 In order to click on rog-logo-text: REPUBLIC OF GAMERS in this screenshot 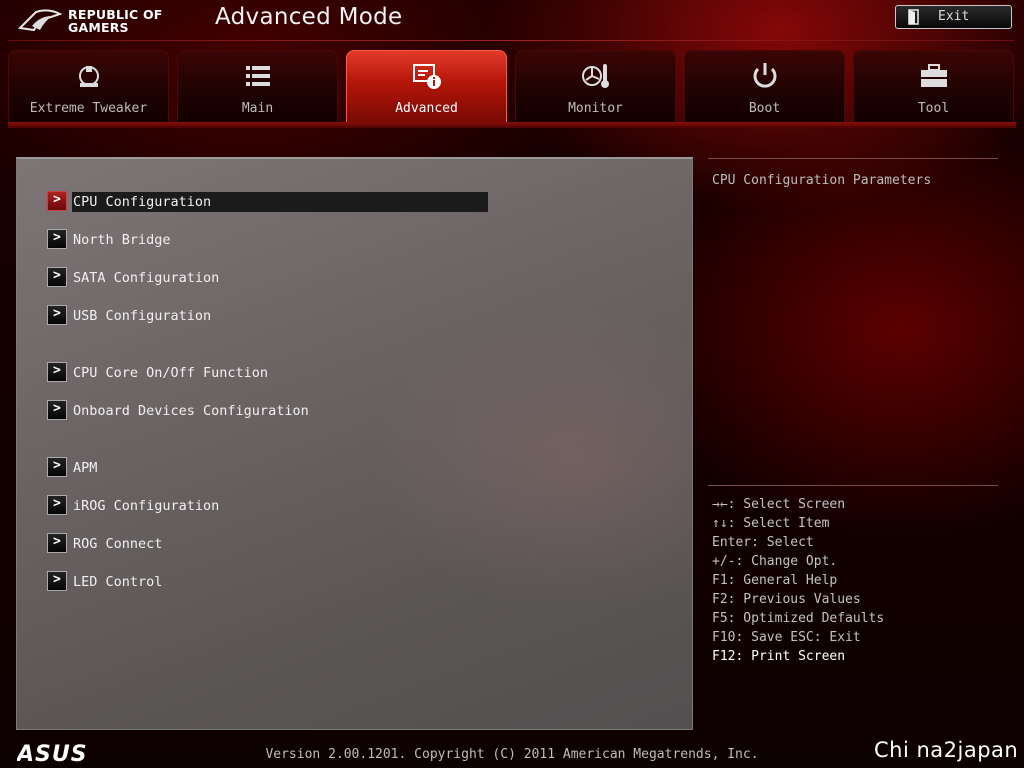, I will do `click(128, 21)`.